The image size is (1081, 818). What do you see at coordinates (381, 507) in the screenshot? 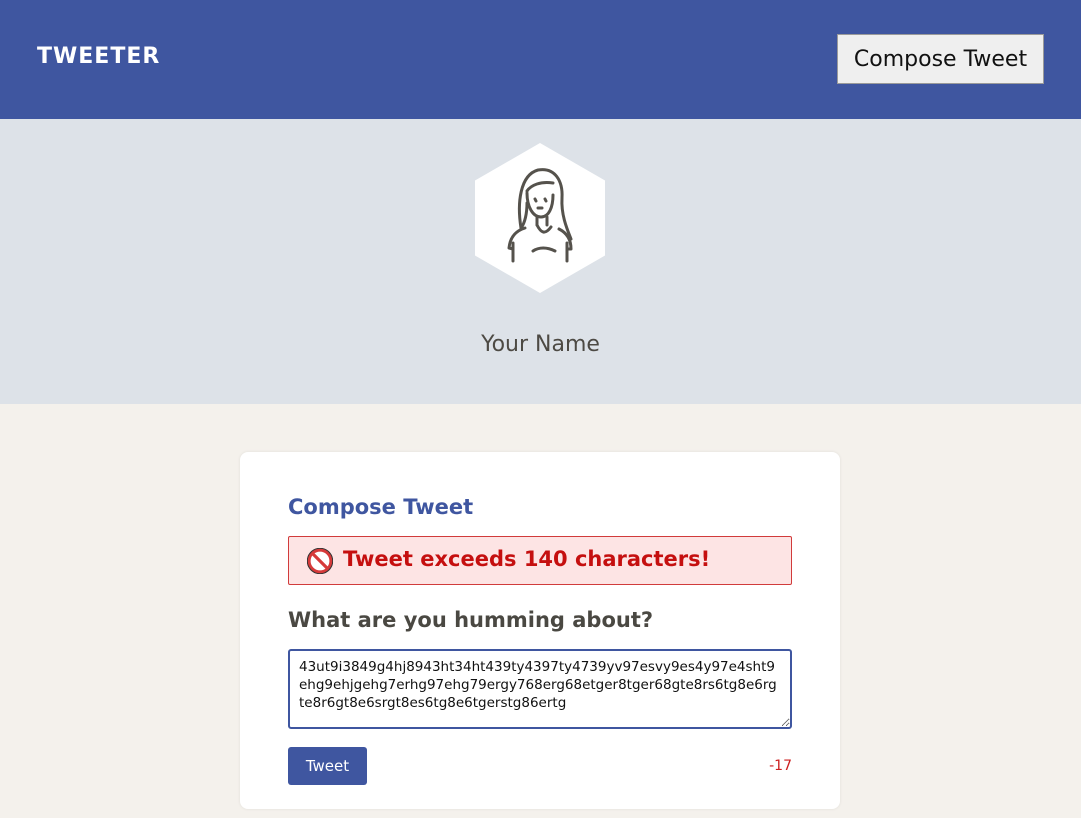
I see `compose-title: Compose Tweet` at bounding box center [381, 507].